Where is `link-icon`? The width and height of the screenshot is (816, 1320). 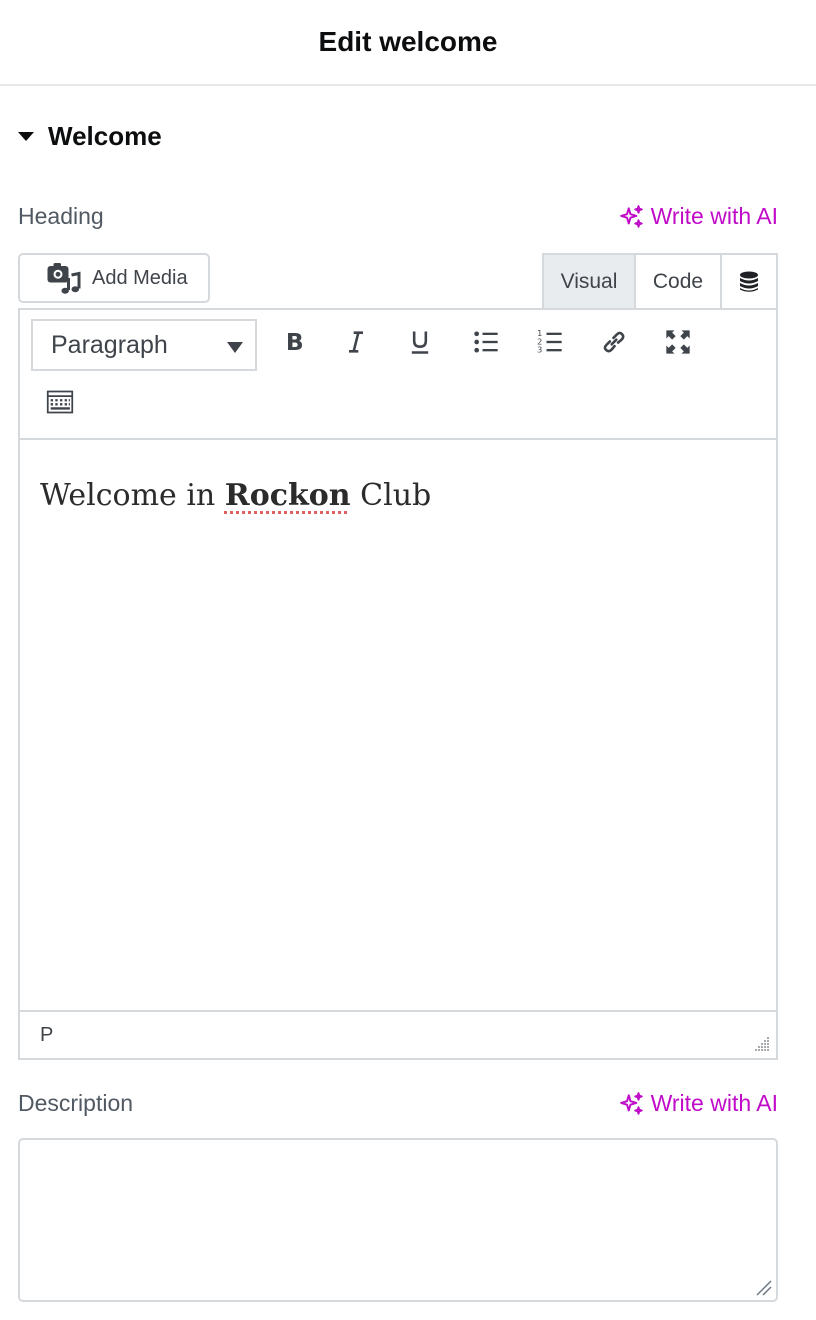 link-icon is located at coordinates (614, 342).